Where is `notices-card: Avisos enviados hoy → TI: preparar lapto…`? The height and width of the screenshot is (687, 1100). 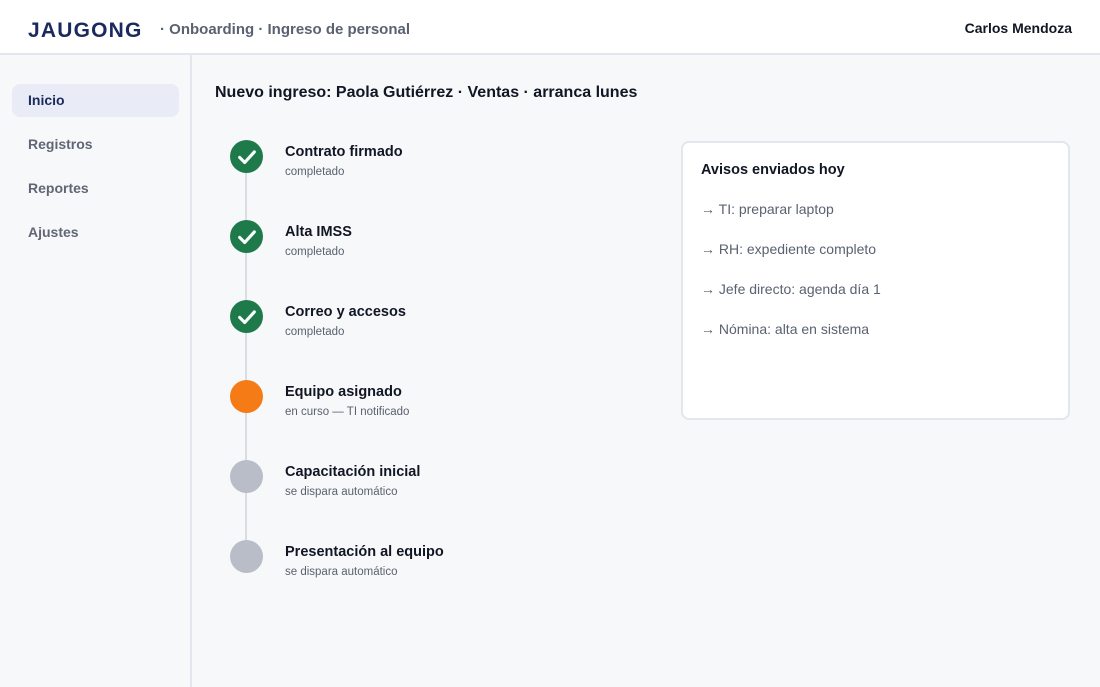 notices-card: Avisos enviados hoy → TI: preparar lapto… is located at coordinates (875, 280).